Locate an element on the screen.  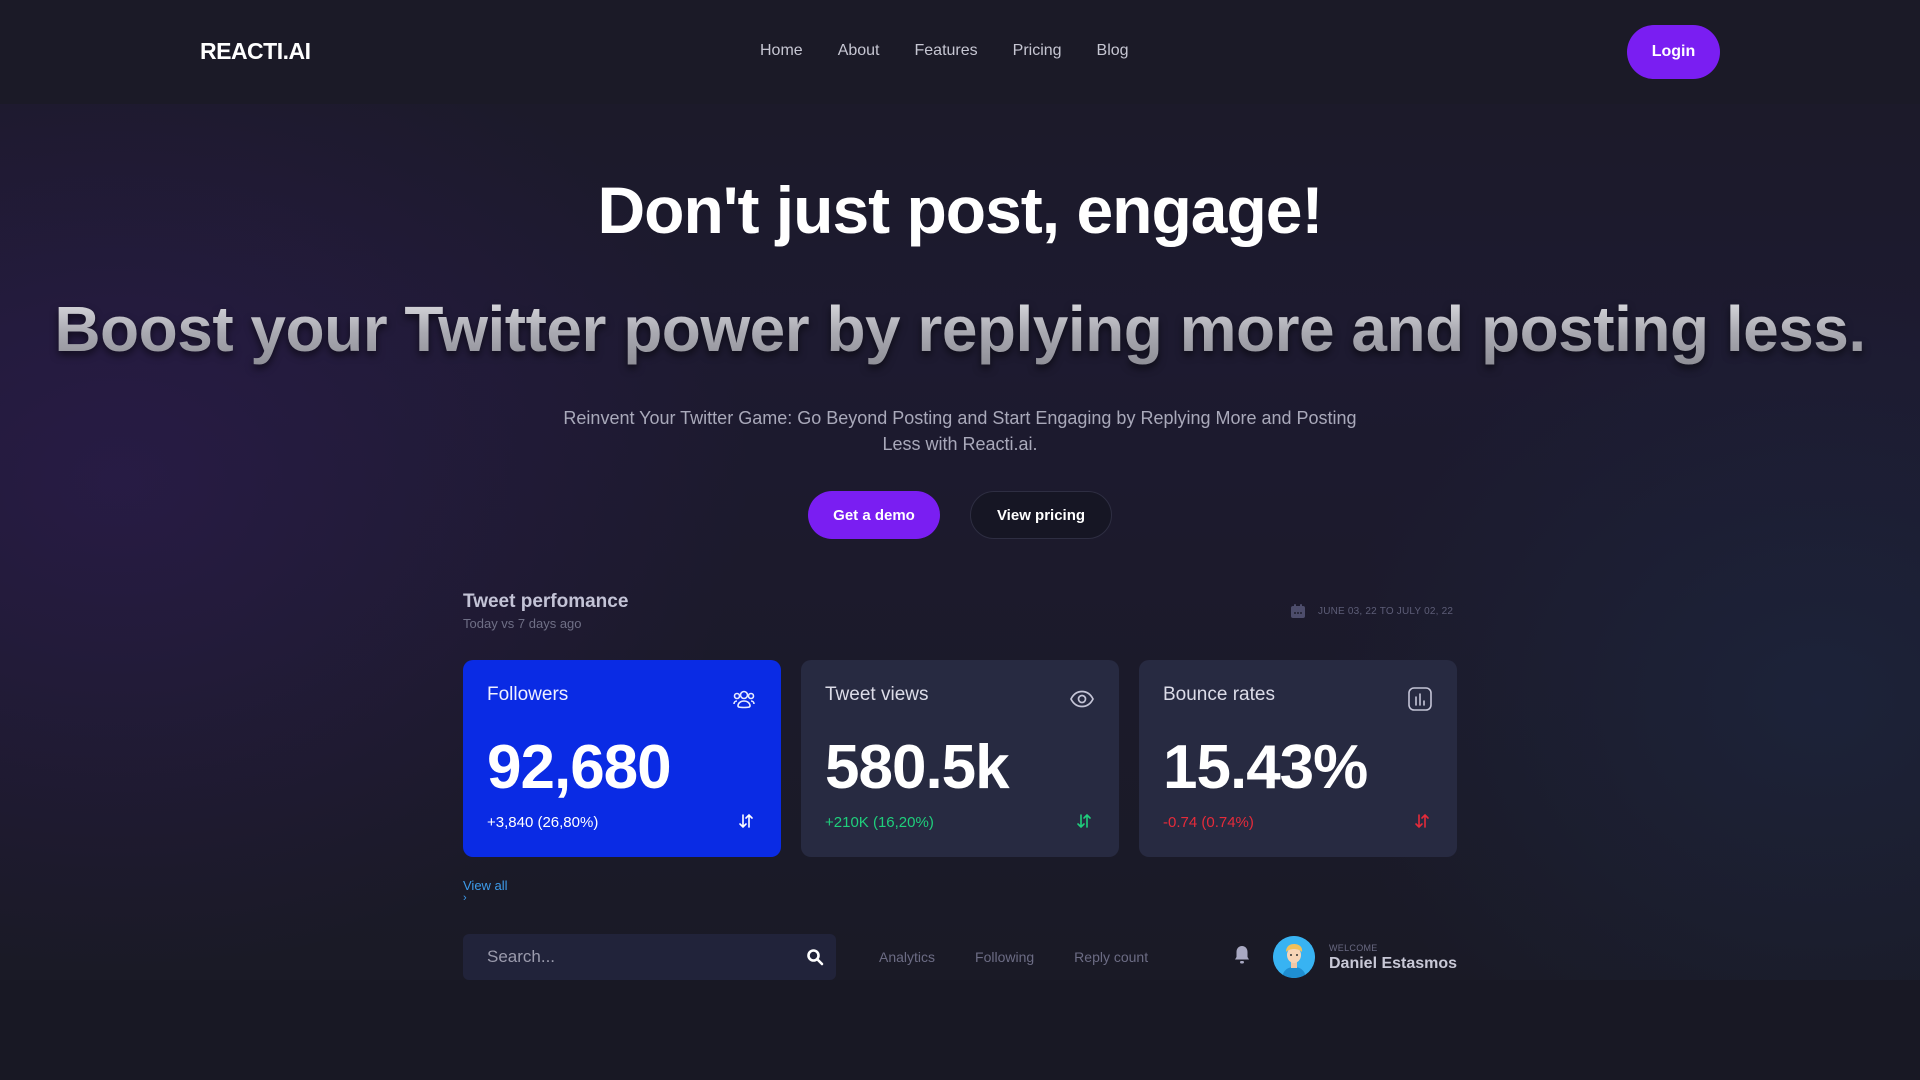
users-icon is located at coordinates (744, 699).